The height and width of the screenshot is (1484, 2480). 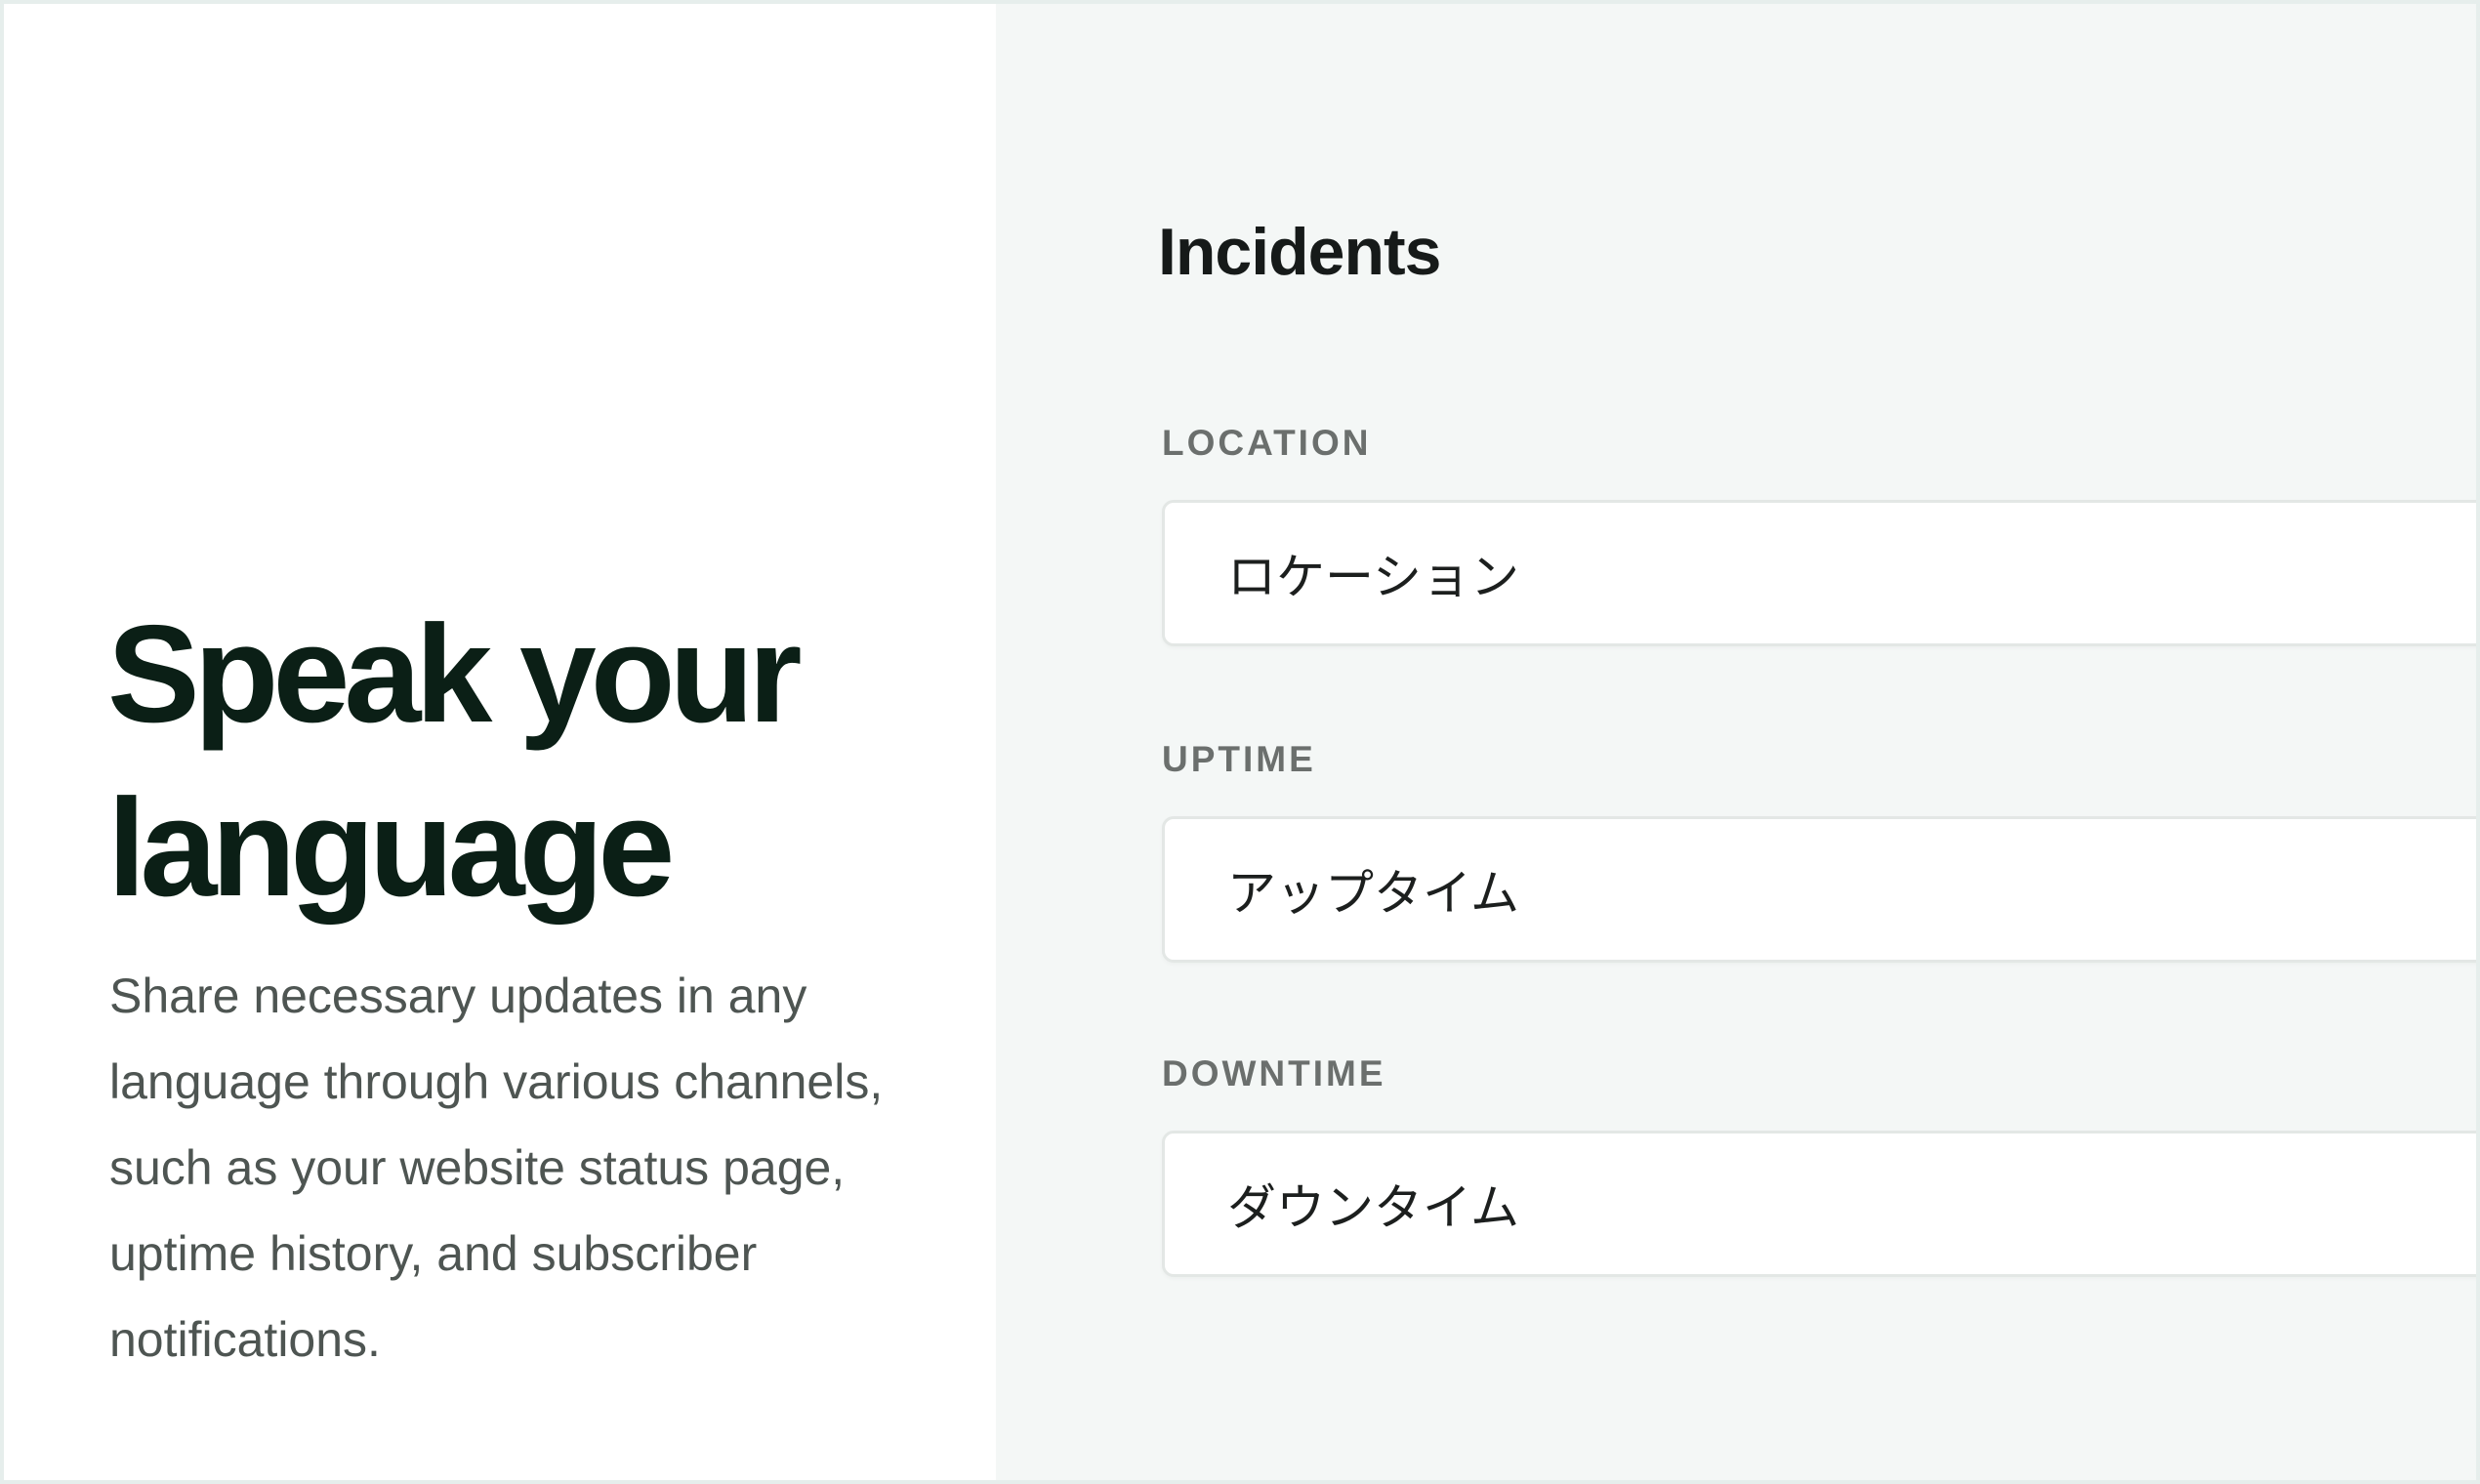 I want to click on location-field-group: LOCATION, so click(x=1819, y=534).